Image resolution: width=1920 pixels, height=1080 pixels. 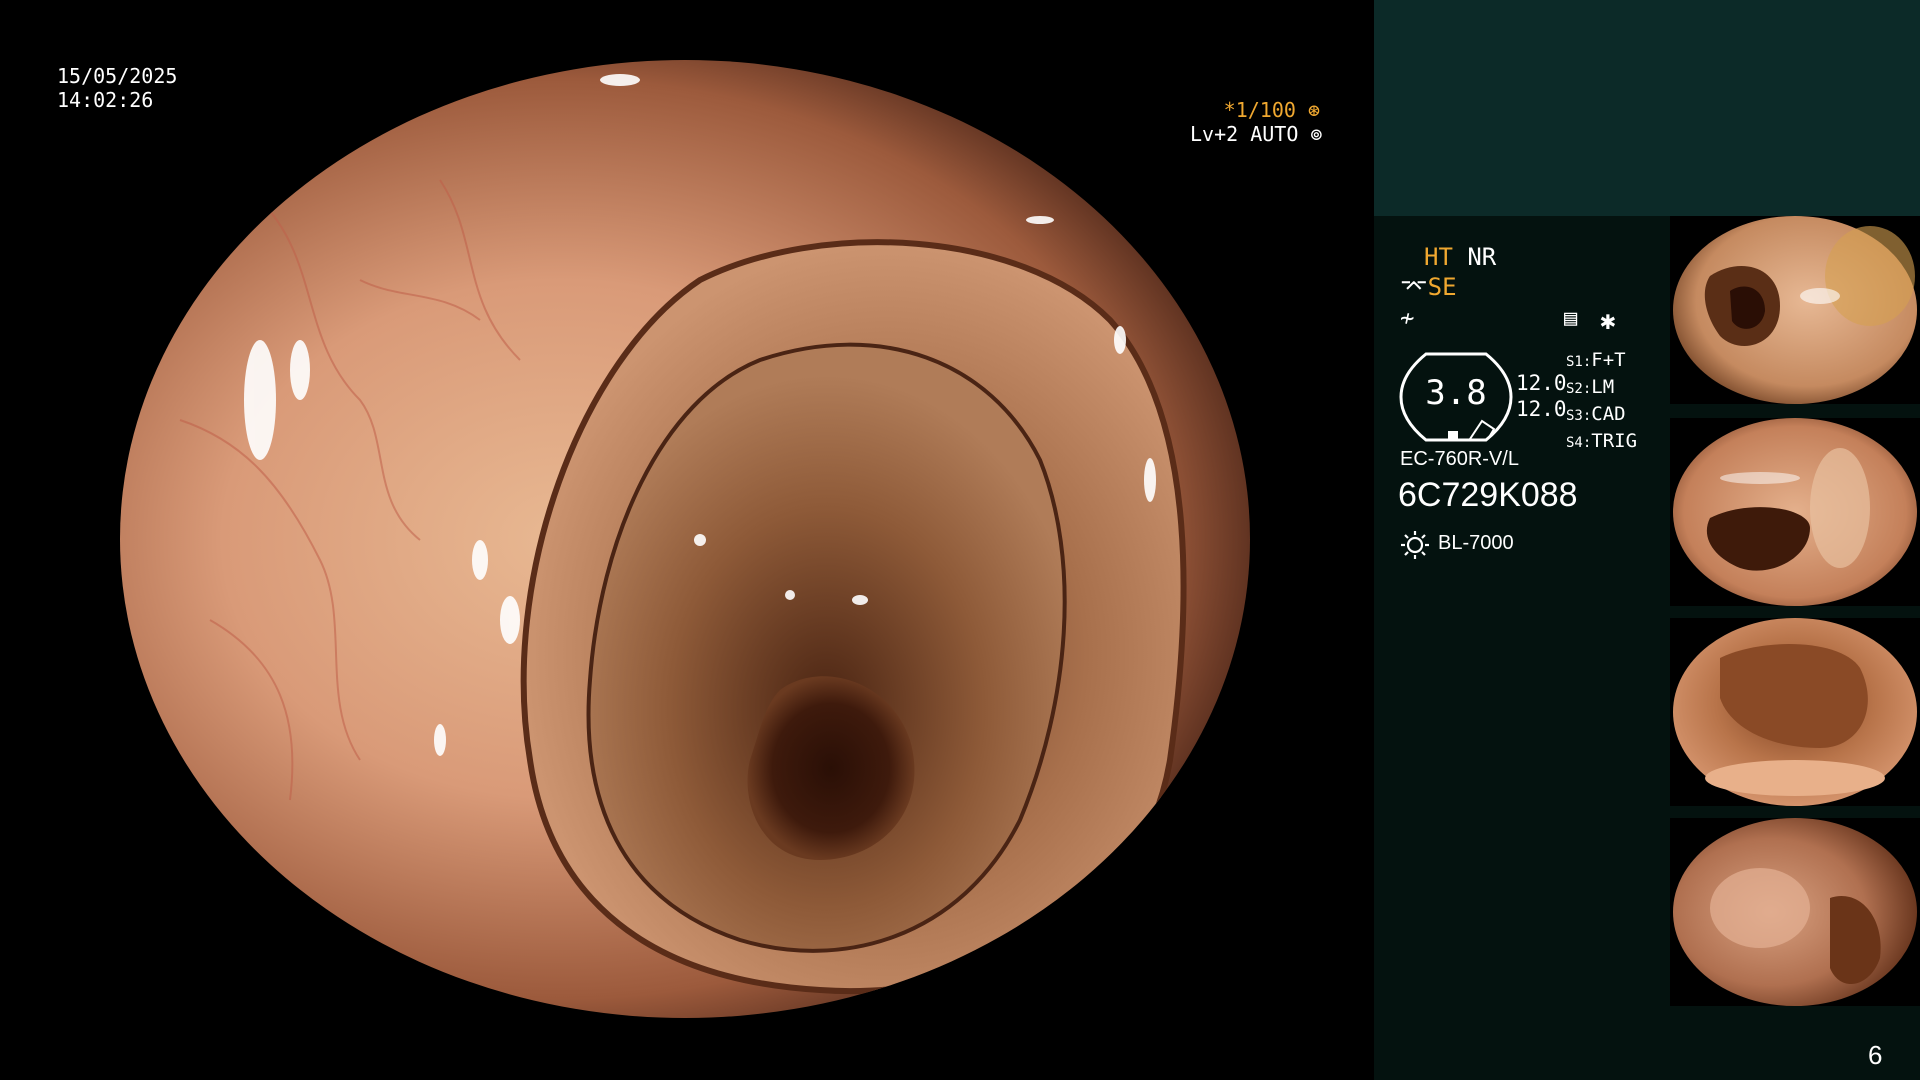 What do you see at coordinates (1244, 134) in the screenshot?
I see `exposure-level: Lv+2 AUTO` at bounding box center [1244, 134].